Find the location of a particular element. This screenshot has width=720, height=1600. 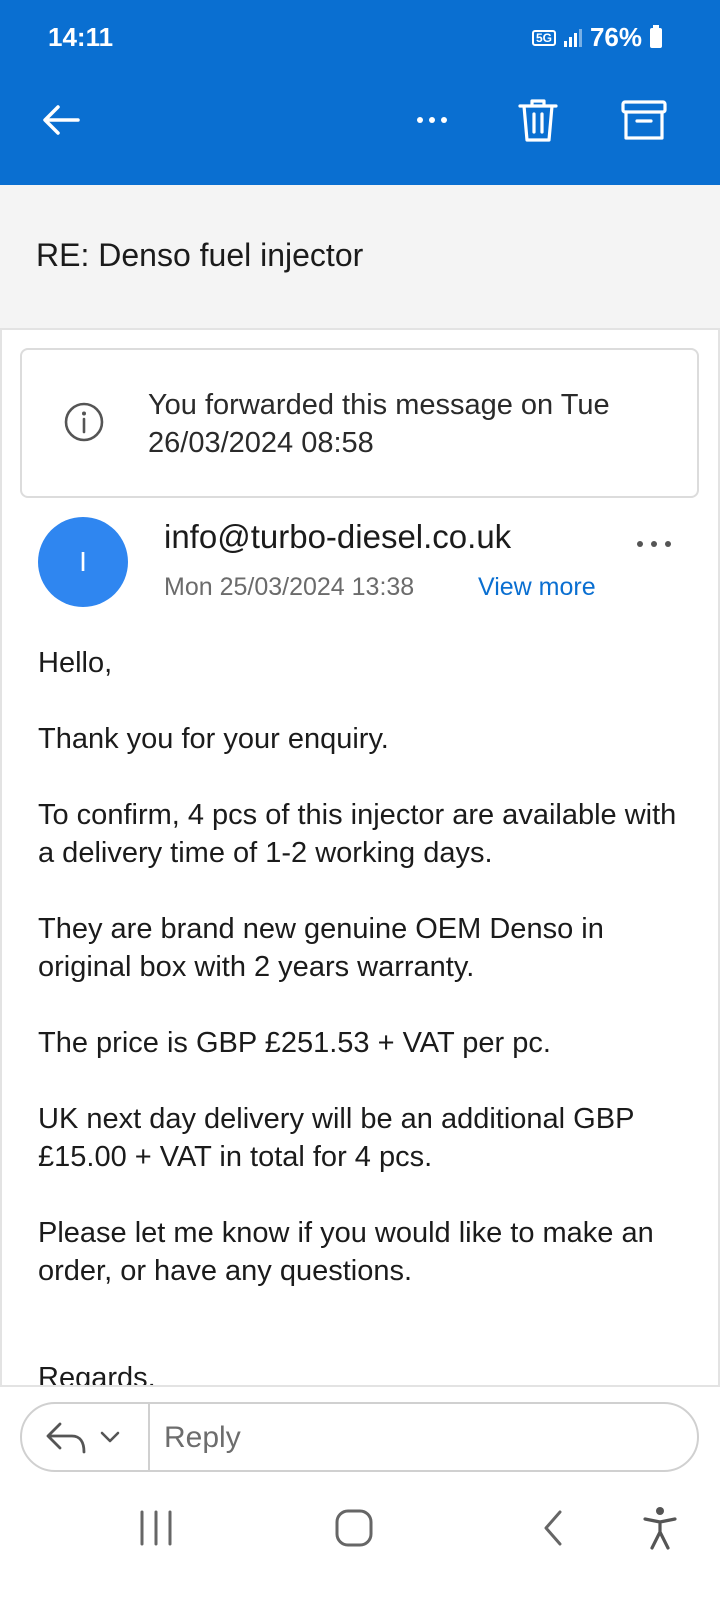

body-paragraph: Hello, is located at coordinates (75, 663).